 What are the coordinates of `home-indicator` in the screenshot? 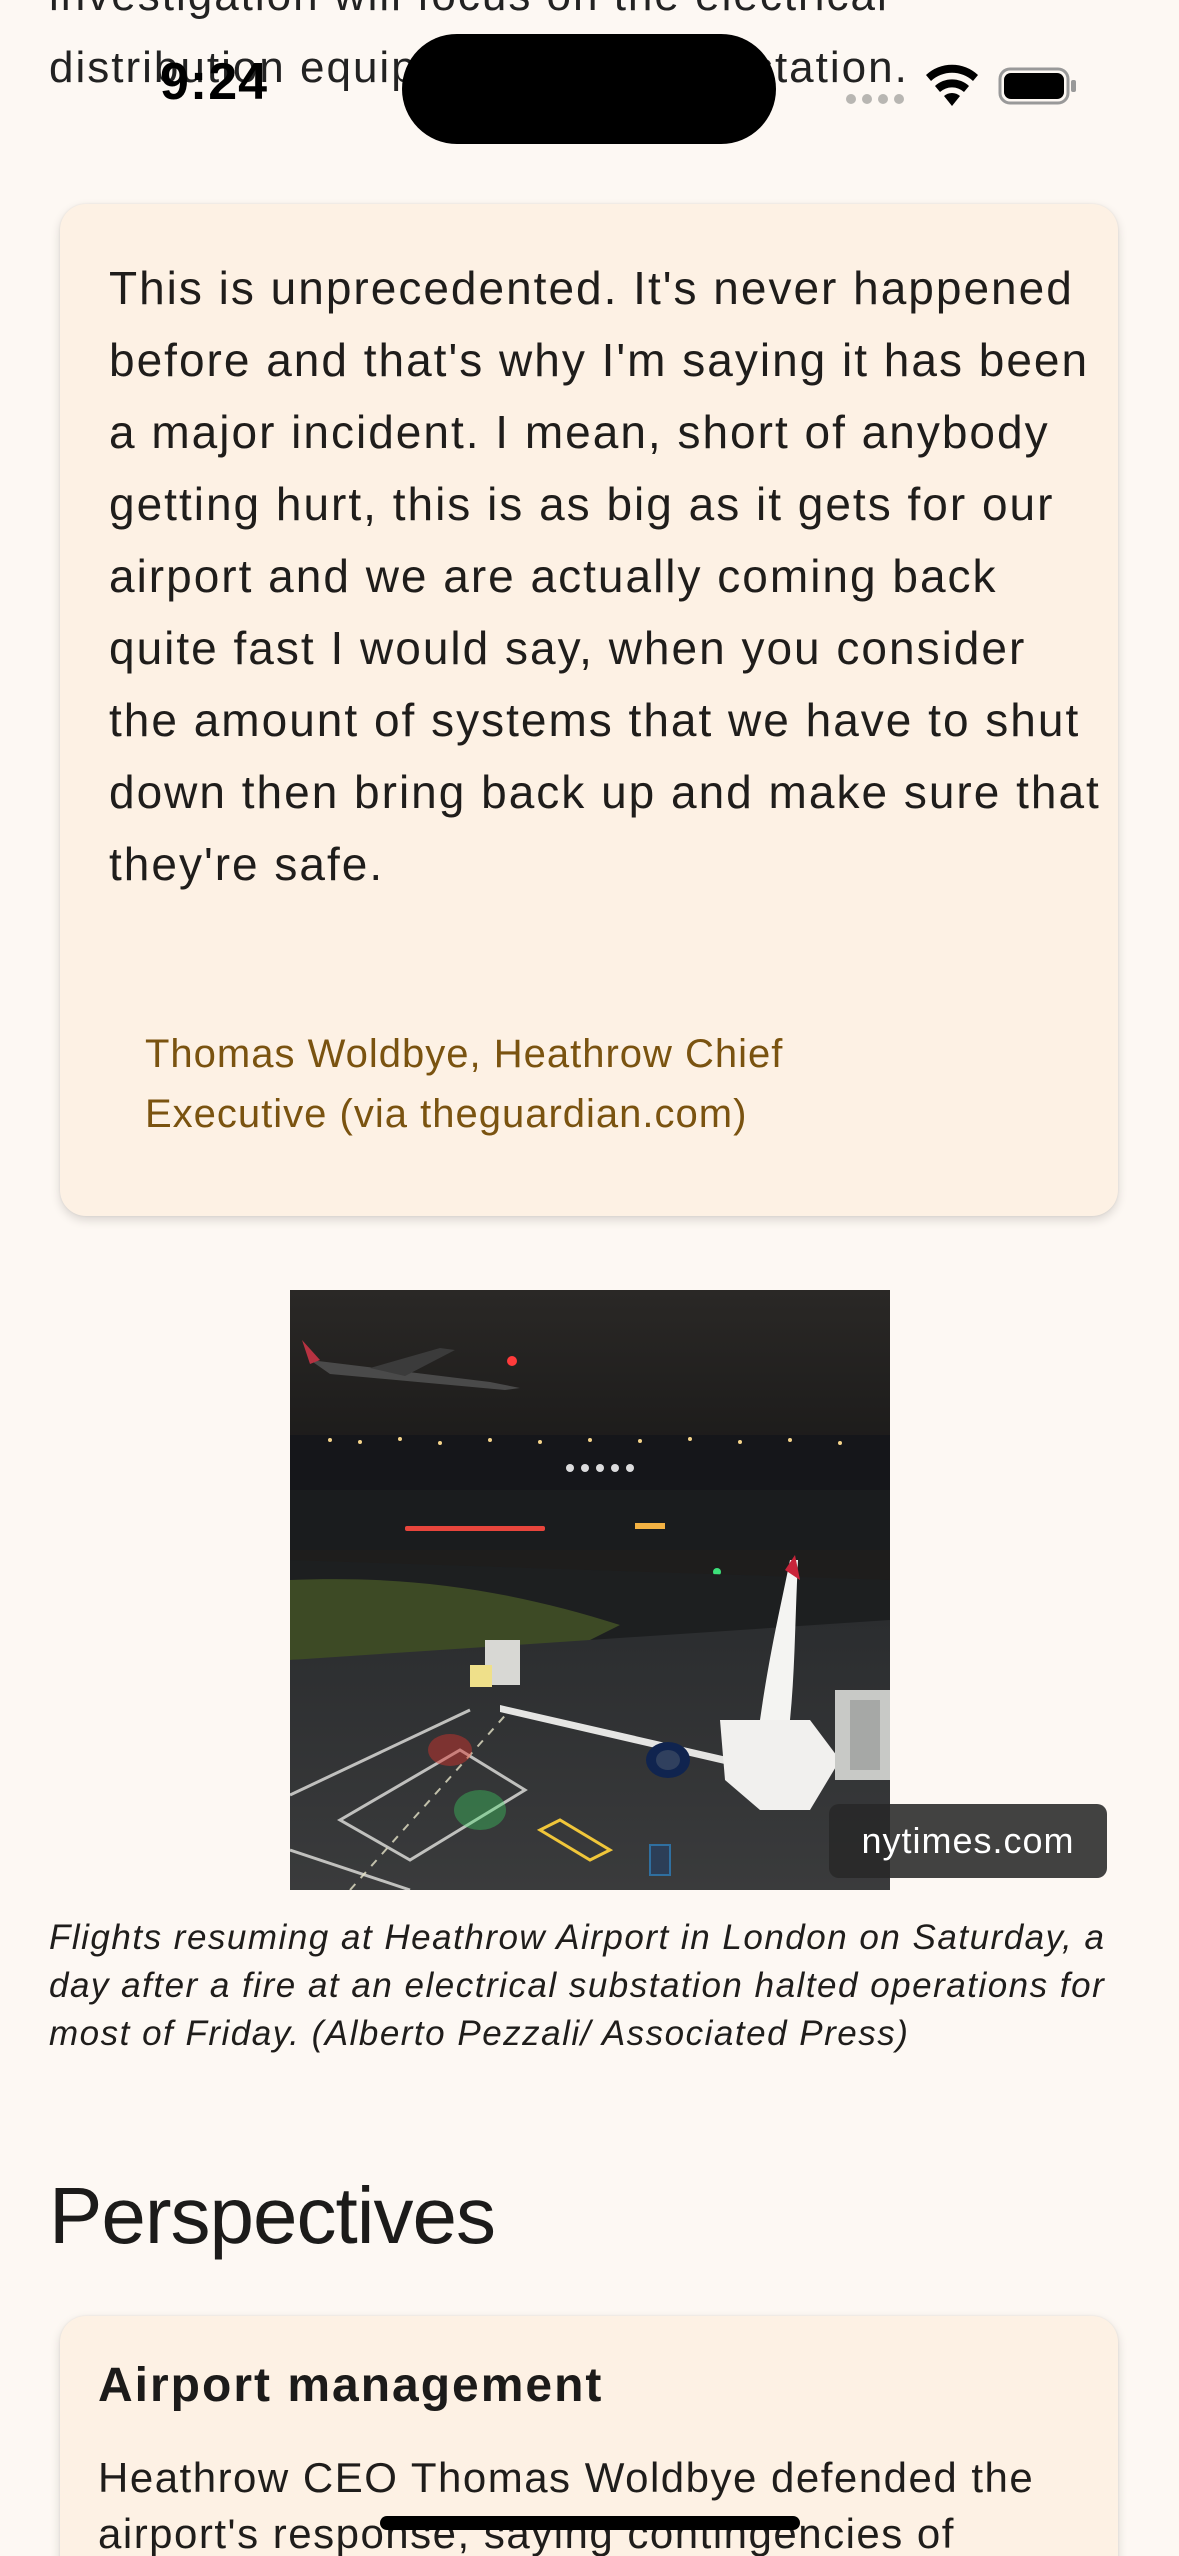 It's located at (590, 2523).